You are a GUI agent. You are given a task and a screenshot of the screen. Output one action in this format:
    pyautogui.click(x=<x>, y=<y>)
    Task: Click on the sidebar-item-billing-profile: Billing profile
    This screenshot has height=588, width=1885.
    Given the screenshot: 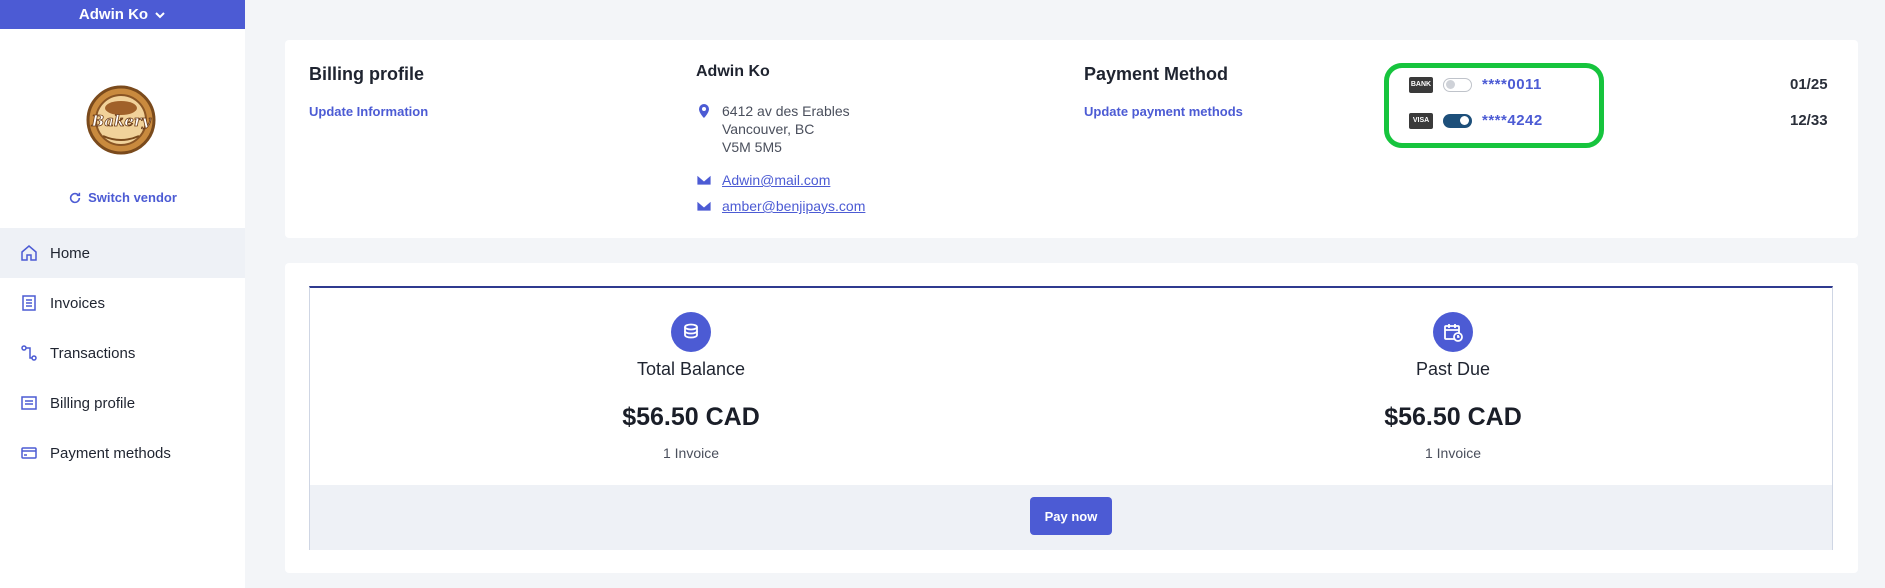 What is the action you would take?
    pyautogui.click(x=122, y=403)
    